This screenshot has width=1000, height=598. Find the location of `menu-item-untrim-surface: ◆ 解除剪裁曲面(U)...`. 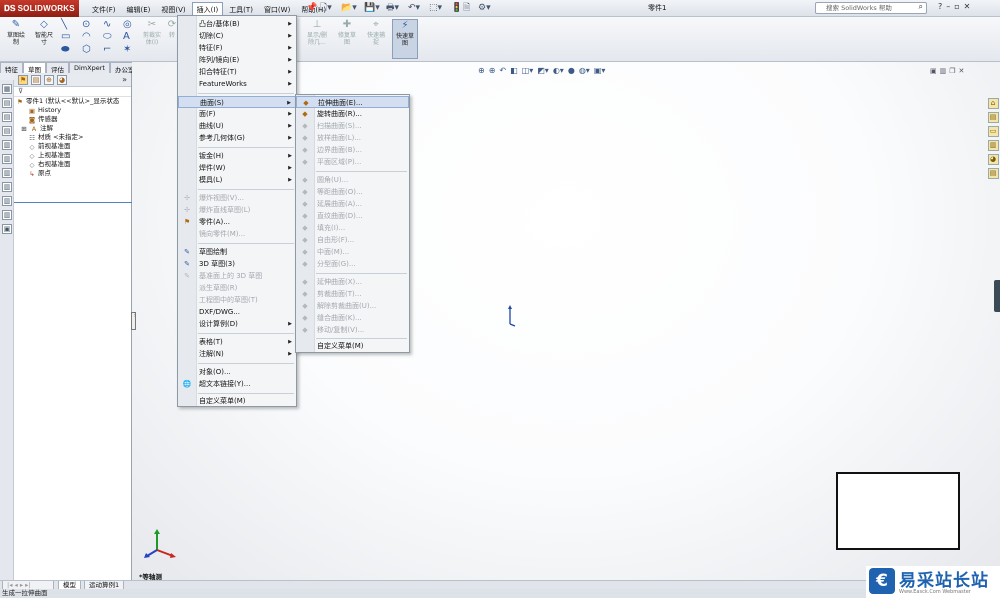

menu-item-untrim-surface: ◆ 解除剪裁曲面(U)... is located at coordinates (352, 306).